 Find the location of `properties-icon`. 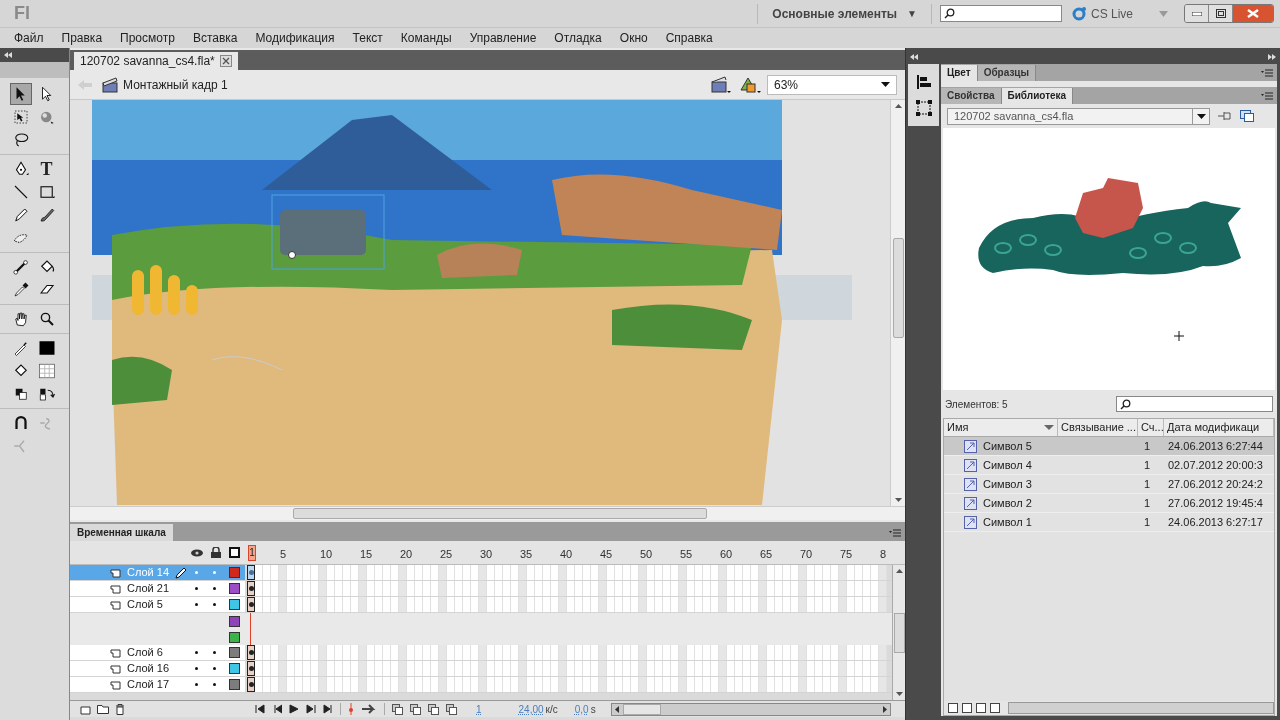

properties-icon is located at coordinates (981, 708).